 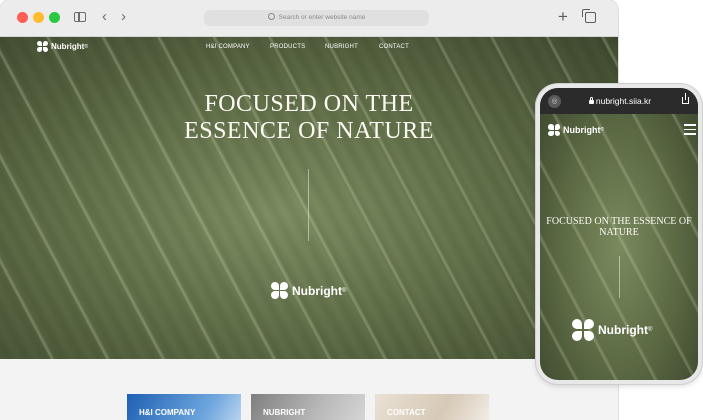 I want to click on hero-logo-text: Nubright, so click(x=317, y=290).